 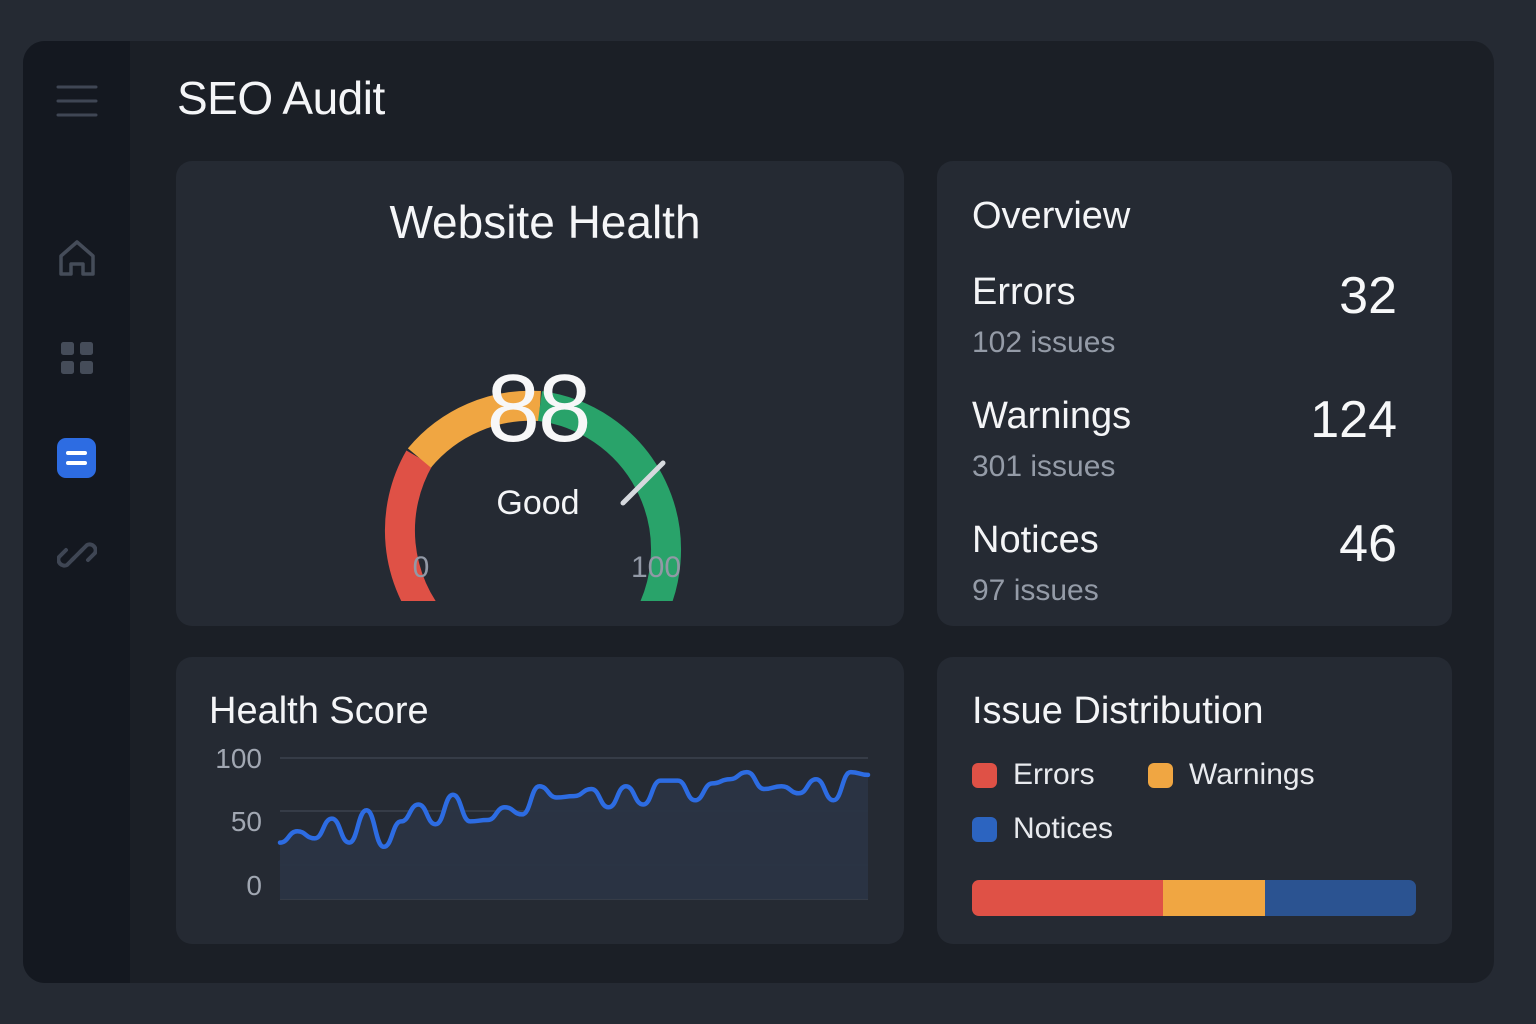 What do you see at coordinates (1063, 828) in the screenshot?
I see `legend-label: Notices` at bounding box center [1063, 828].